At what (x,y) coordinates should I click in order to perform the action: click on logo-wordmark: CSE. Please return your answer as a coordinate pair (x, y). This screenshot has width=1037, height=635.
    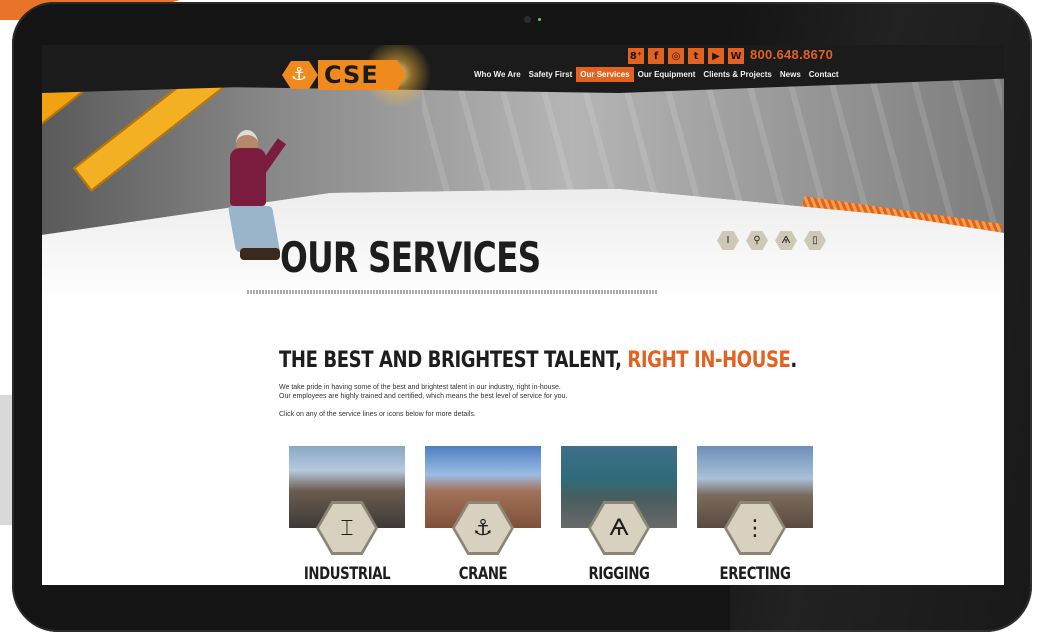
    Looking at the image, I should click on (362, 75).